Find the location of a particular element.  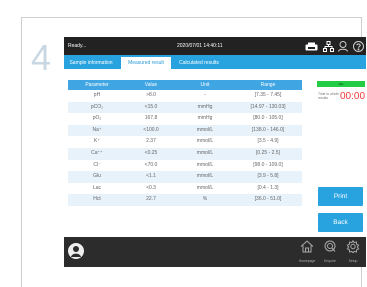

cell-parameter: Hct is located at coordinates (97, 199).